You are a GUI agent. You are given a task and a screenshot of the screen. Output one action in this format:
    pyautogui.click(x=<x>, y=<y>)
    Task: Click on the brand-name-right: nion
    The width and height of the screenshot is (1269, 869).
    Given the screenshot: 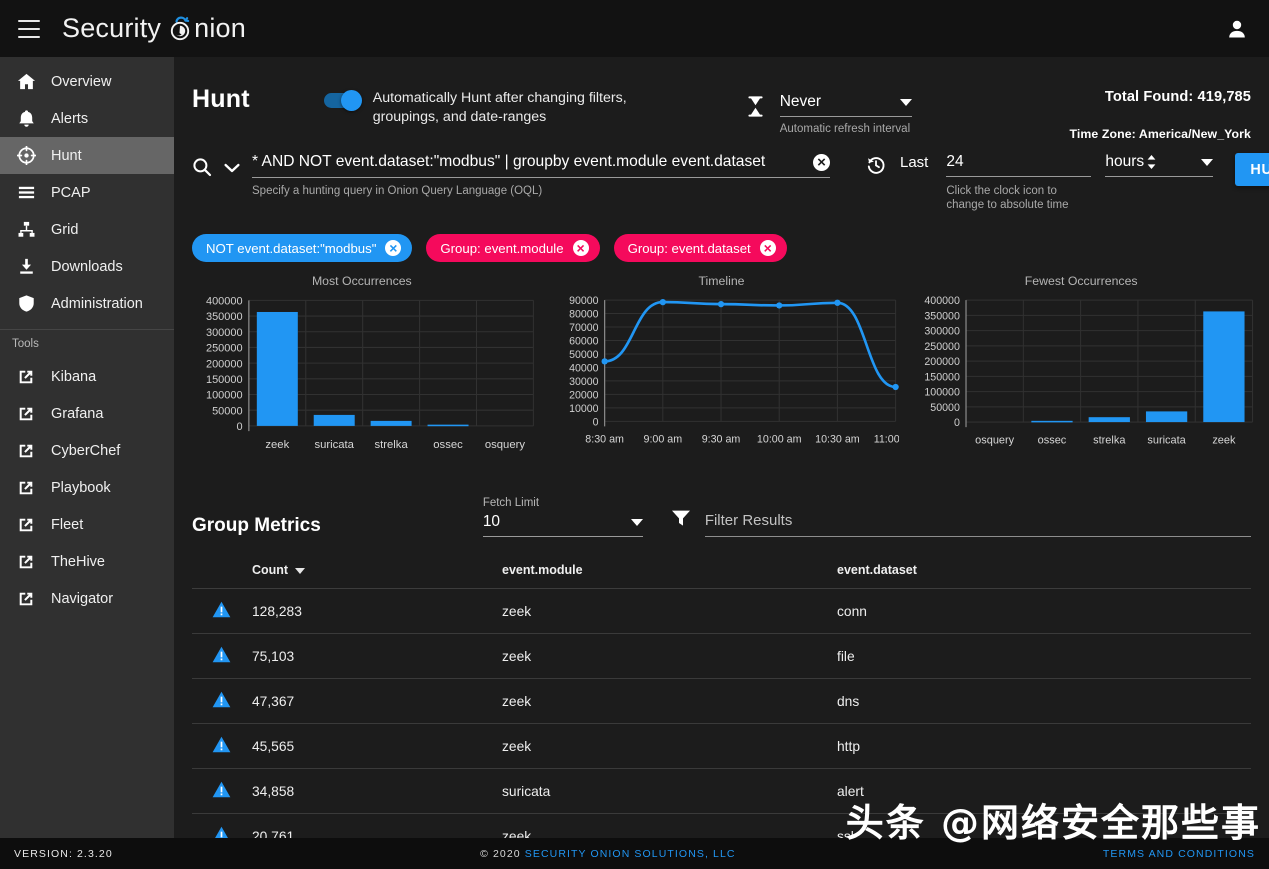 What is the action you would take?
    pyautogui.click(x=220, y=28)
    